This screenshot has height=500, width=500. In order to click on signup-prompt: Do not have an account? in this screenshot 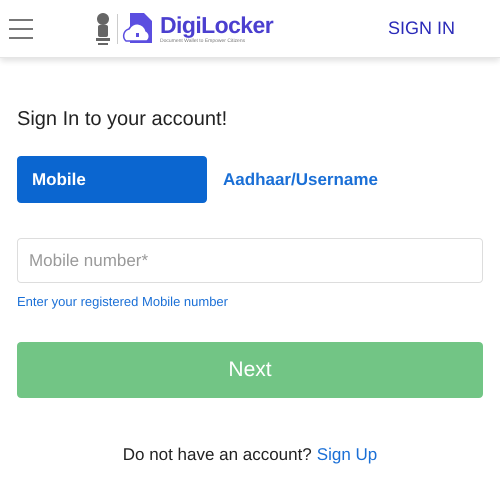, I will do `click(217, 455)`.